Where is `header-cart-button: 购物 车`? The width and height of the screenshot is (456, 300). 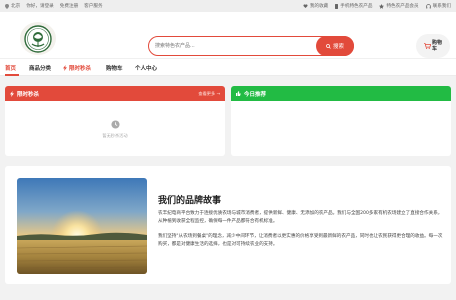
header-cart-button: 购物 车 is located at coordinates (433, 46).